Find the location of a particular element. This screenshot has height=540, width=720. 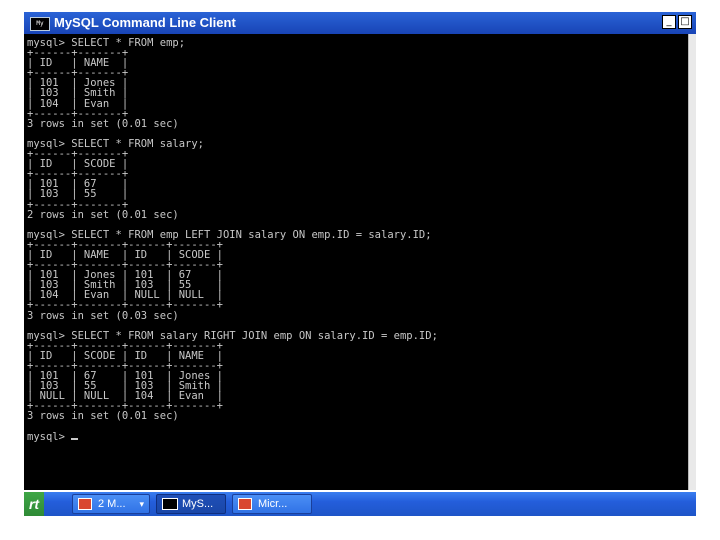

console-line: 3 rows in set (0.03 sec) is located at coordinates (103, 315).